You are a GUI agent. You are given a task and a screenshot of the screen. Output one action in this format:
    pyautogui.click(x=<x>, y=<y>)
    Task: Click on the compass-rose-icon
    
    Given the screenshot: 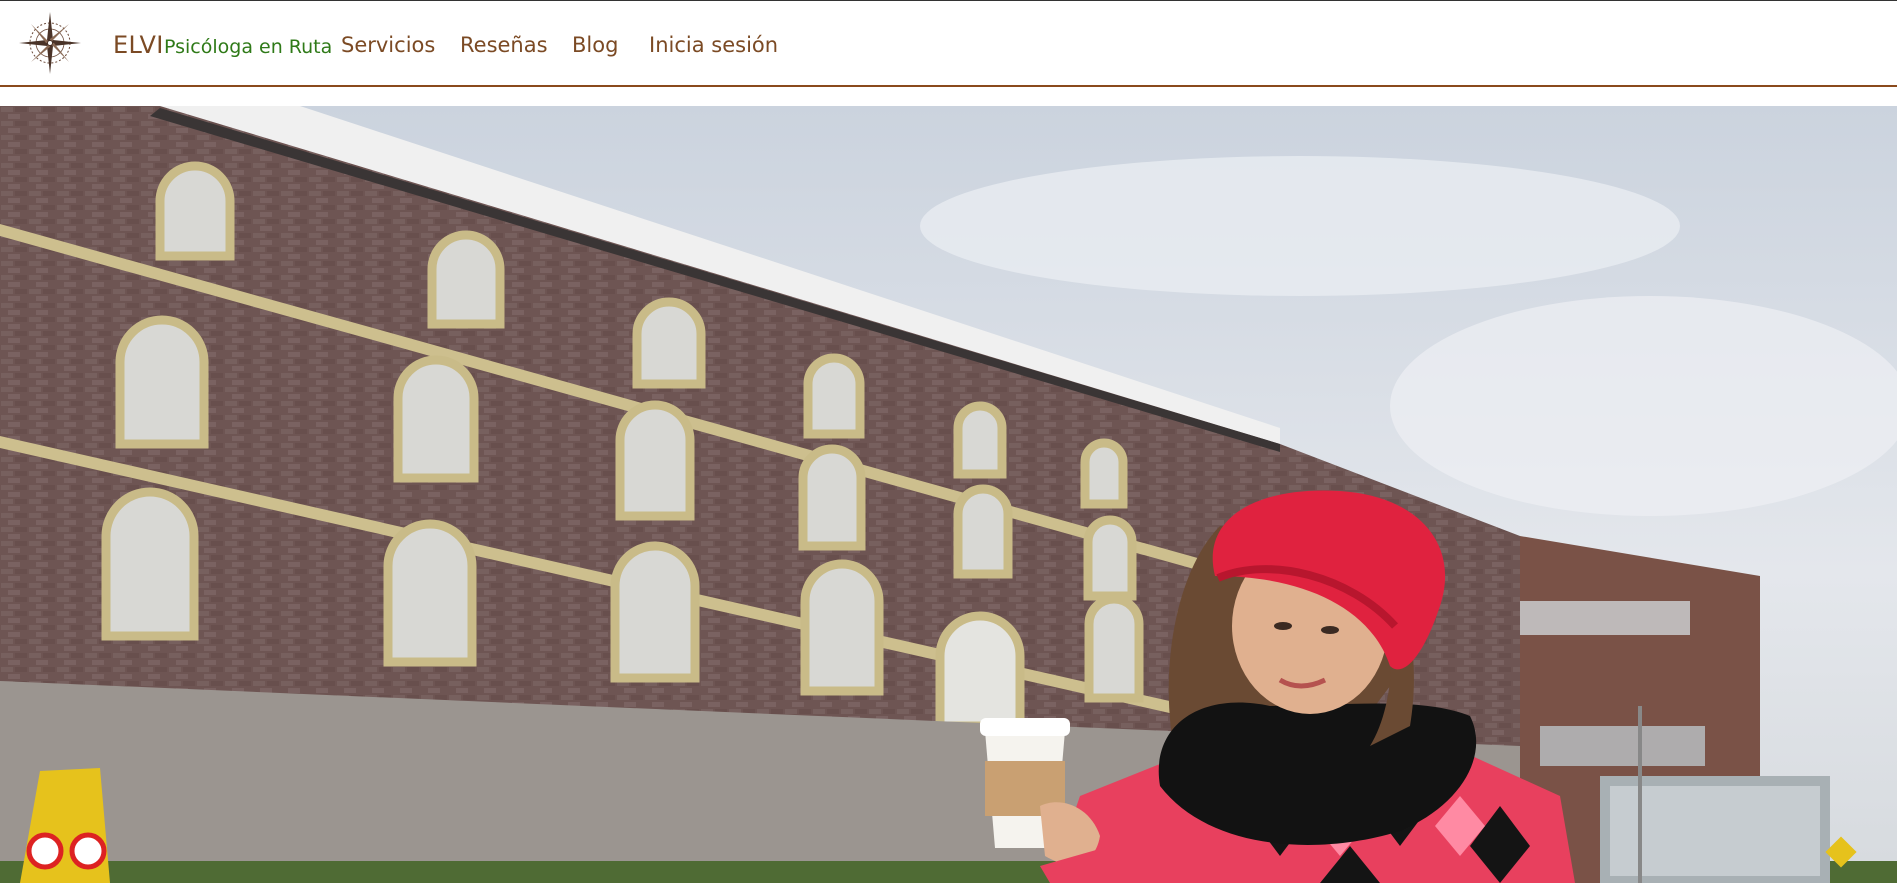 What is the action you would take?
    pyautogui.click(x=50, y=43)
    